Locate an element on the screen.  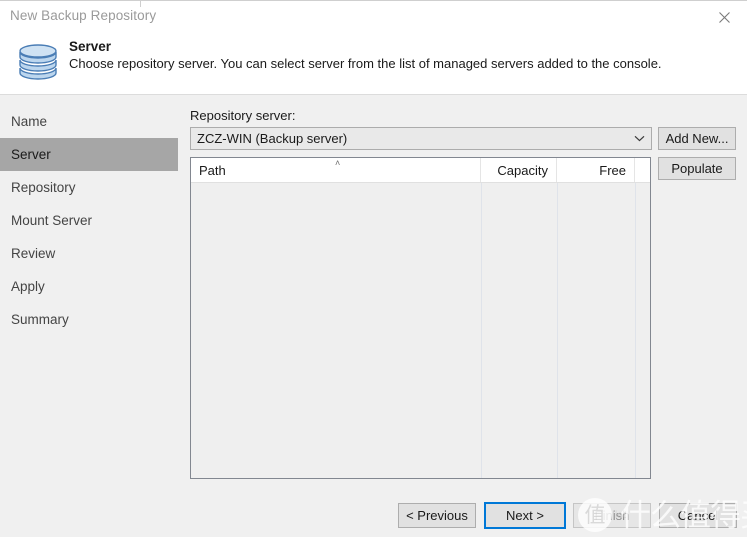
close-icon is located at coordinates (724, 17).